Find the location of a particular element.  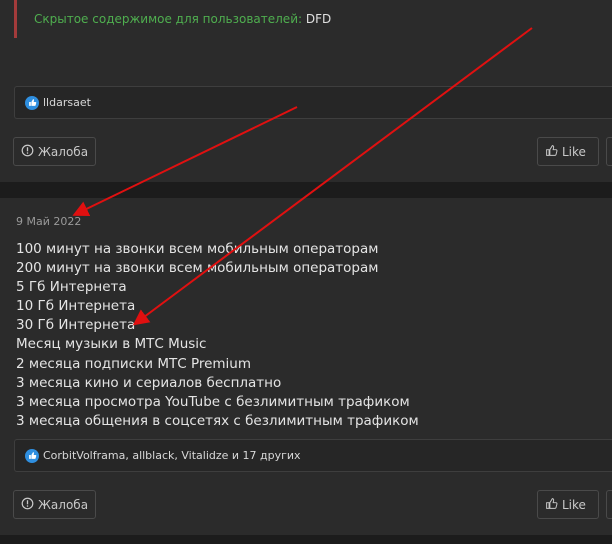

post-line: Месяц музыки в МТС Music is located at coordinates (111, 344).